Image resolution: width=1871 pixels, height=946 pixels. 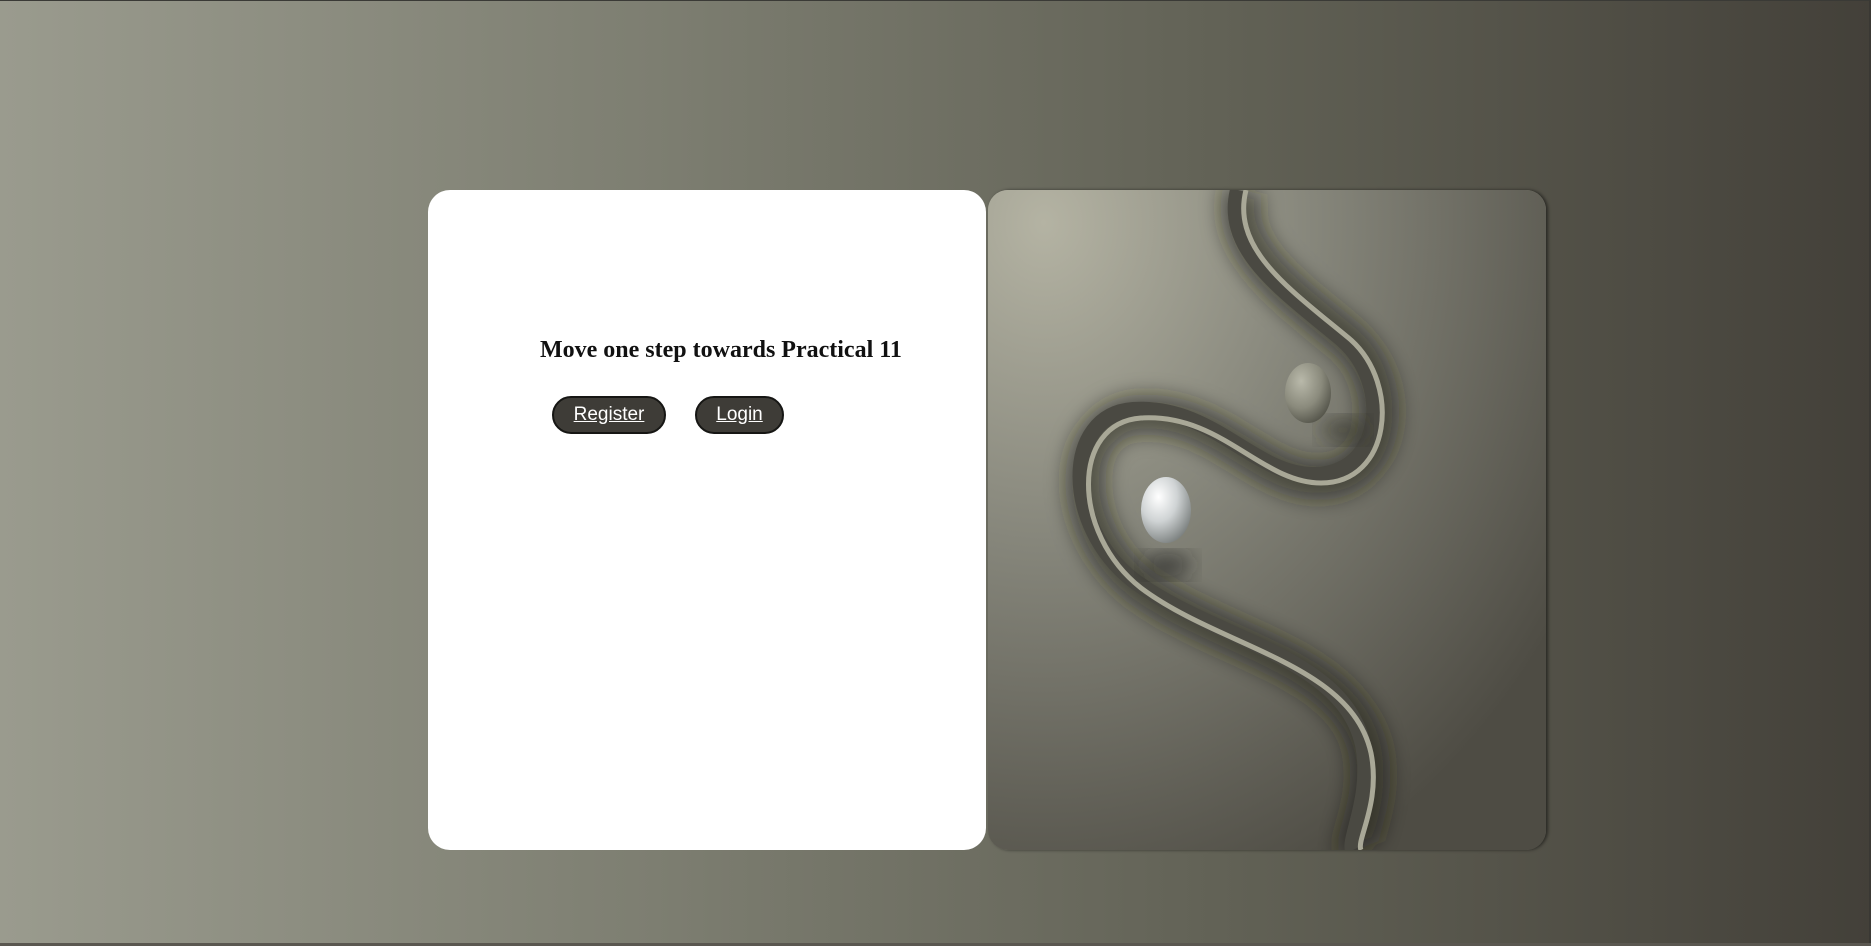 I want to click on login-button: Login, so click(x=739, y=415).